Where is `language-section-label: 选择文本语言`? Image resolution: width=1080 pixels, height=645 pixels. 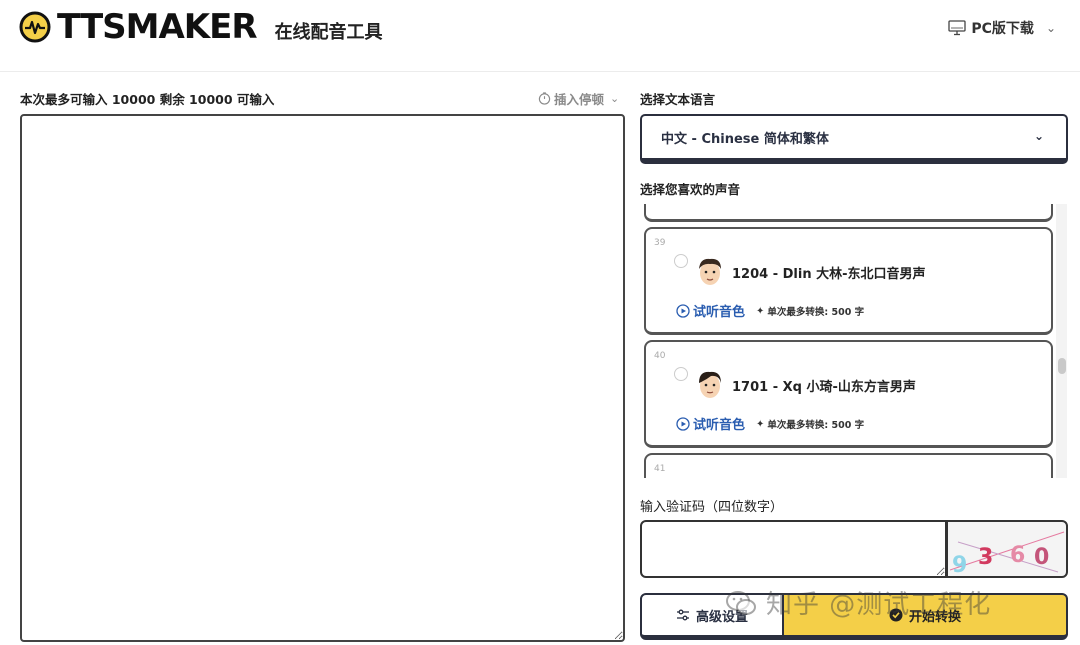
language-section-label: 选择文本语言 is located at coordinates (678, 99).